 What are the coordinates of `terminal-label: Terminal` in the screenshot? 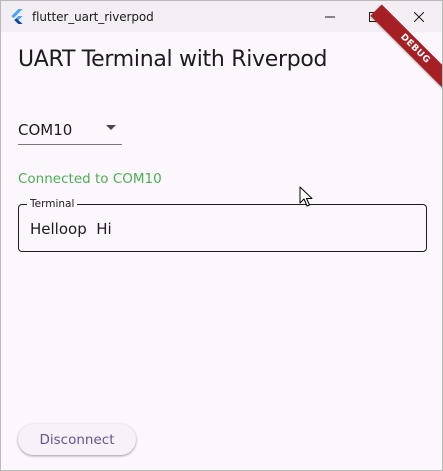 It's located at (52, 204).